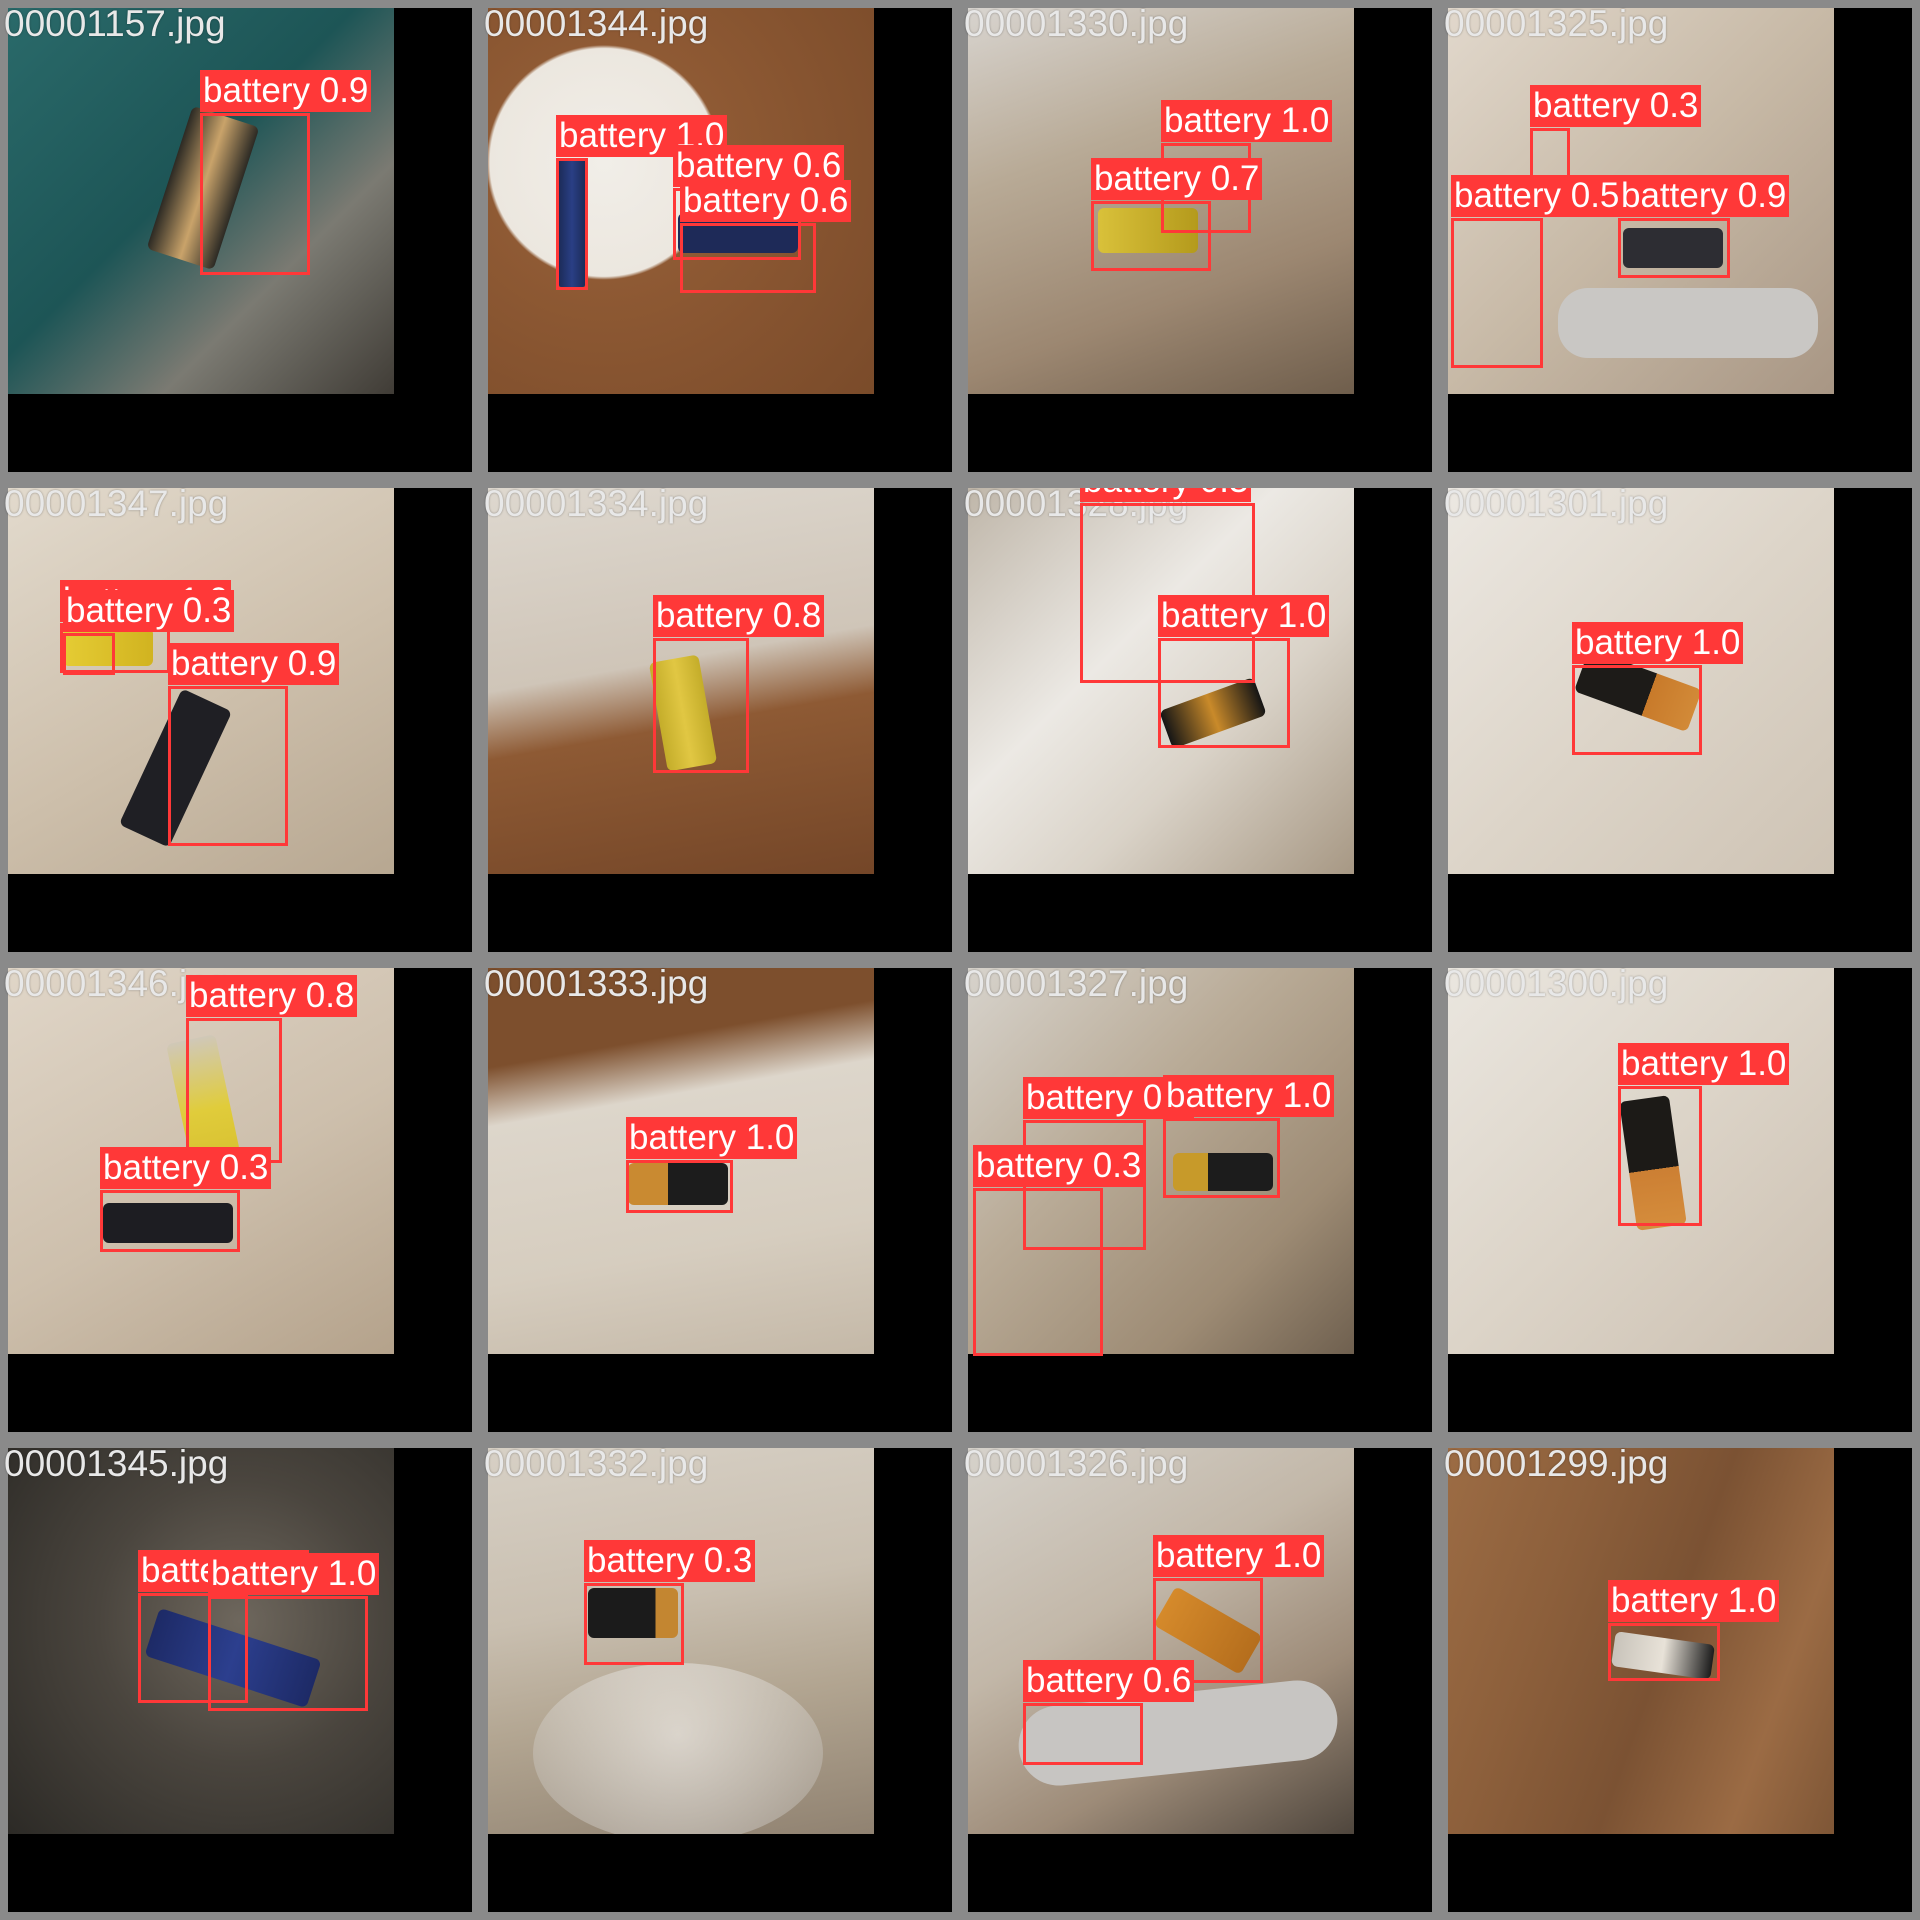 This screenshot has height=1920, width=1920. I want to click on filename-label: 00001299.jpg, so click(1556, 1463).